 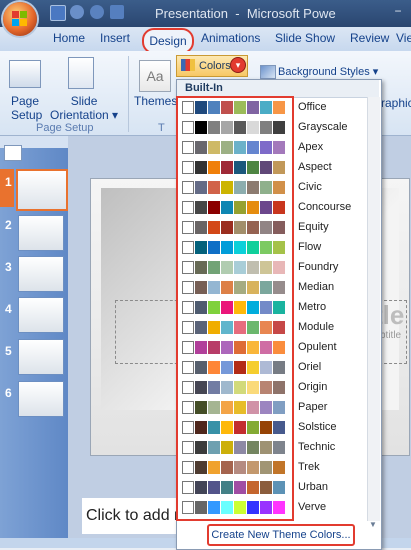 I want to click on save-icon, so click(x=58, y=13).